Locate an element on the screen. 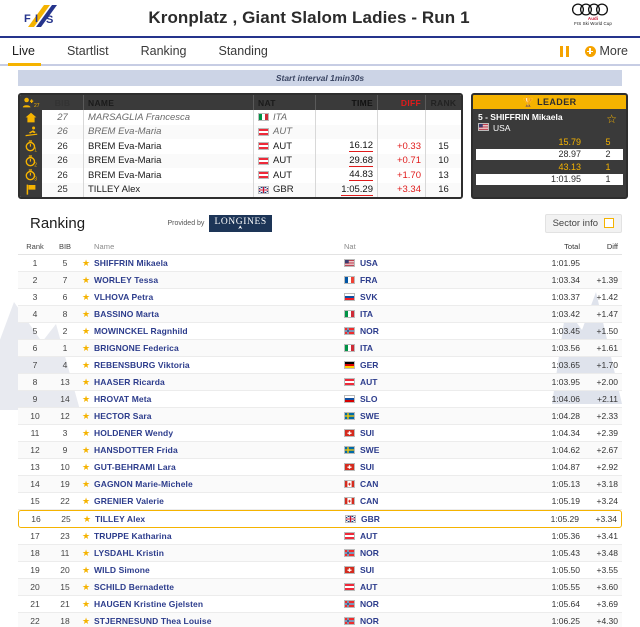  more-button: More is located at coordinates (606, 51).